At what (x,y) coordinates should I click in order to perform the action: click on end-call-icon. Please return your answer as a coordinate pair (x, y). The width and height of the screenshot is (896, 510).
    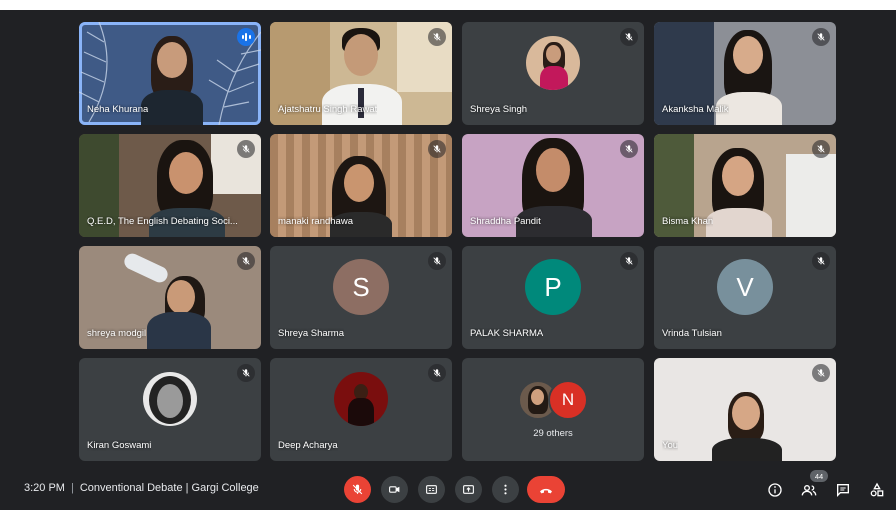
    Looking at the image, I should click on (546, 490).